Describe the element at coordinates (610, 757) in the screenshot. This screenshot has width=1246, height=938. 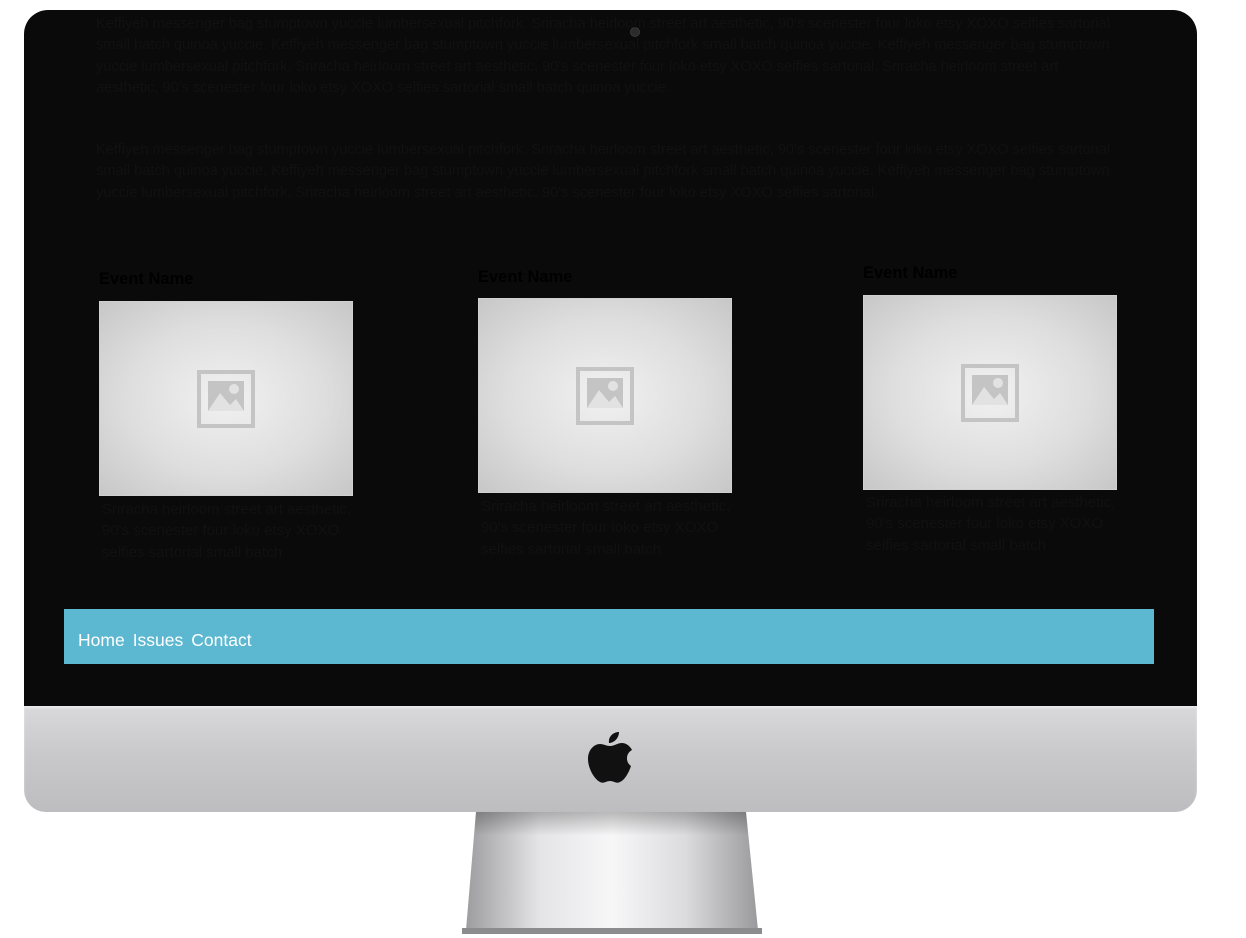
I see `apple-logo-icon` at that location.